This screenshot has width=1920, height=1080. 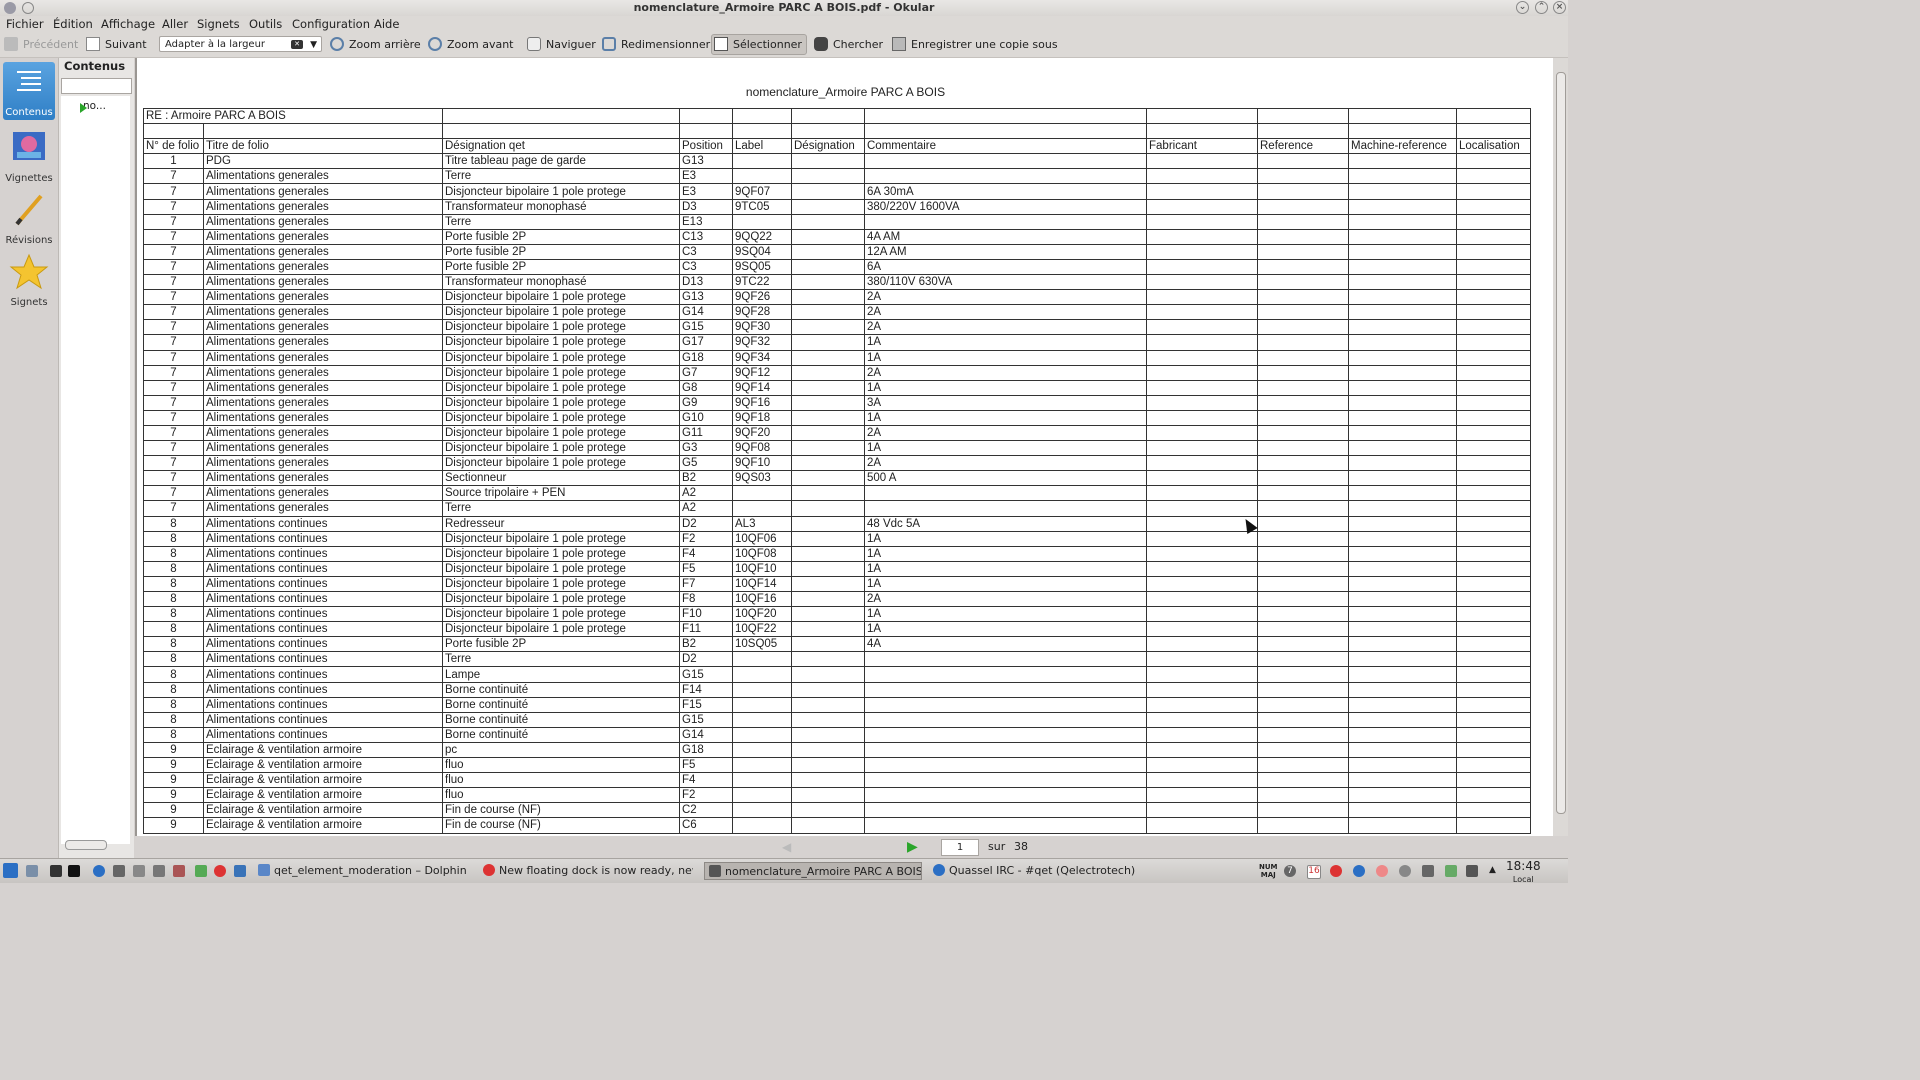 What do you see at coordinates (1382, 871) in the screenshot?
I see `moon-tray-icon` at bounding box center [1382, 871].